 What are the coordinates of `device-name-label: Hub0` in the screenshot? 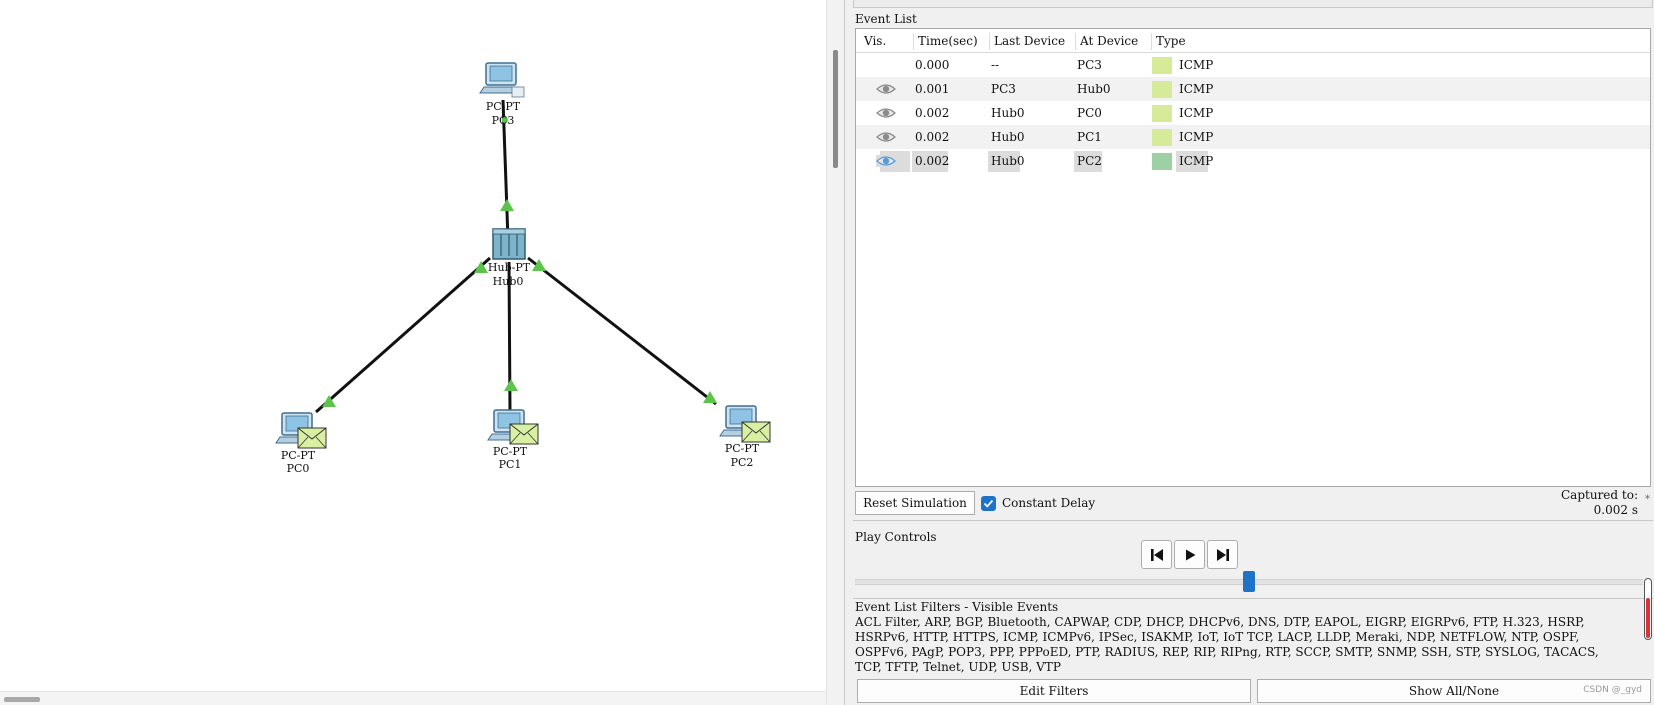 It's located at (508, 281).